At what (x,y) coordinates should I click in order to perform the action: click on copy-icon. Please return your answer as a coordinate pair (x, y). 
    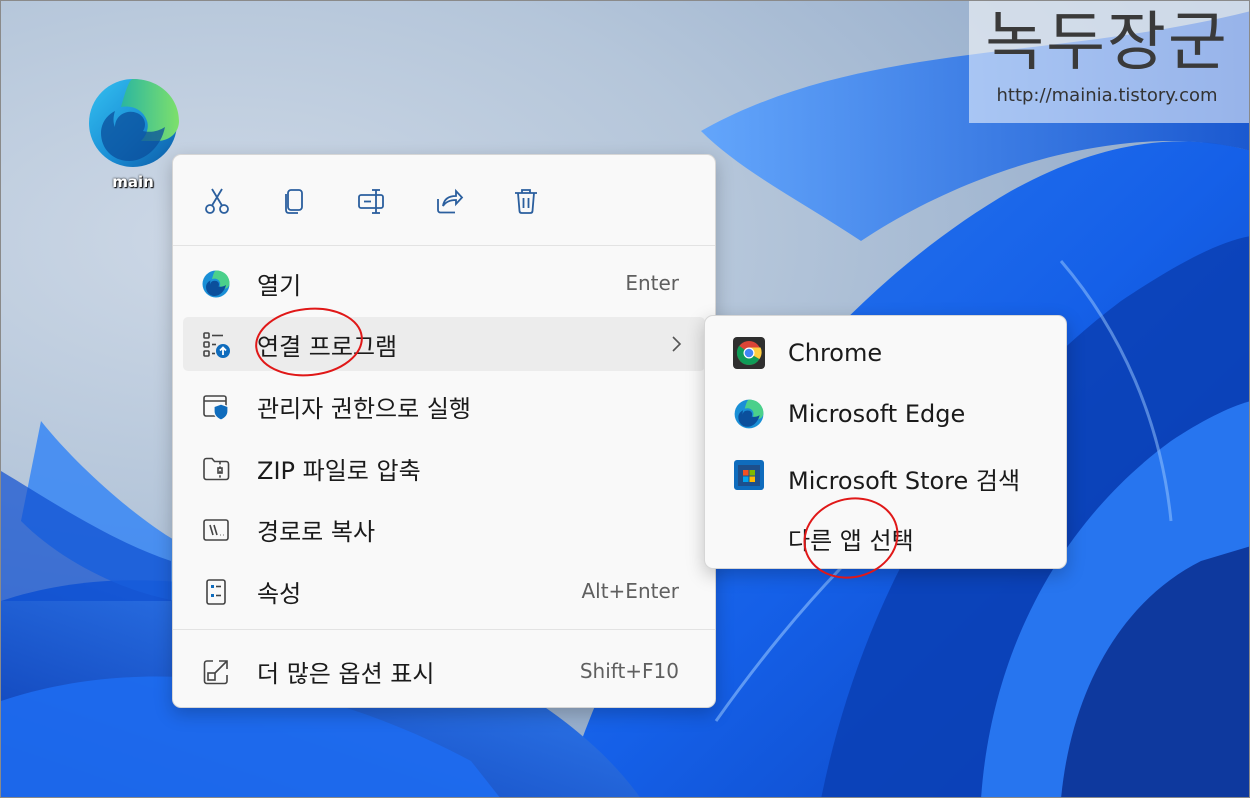
    Looking at the image, I should click on (294, 201).